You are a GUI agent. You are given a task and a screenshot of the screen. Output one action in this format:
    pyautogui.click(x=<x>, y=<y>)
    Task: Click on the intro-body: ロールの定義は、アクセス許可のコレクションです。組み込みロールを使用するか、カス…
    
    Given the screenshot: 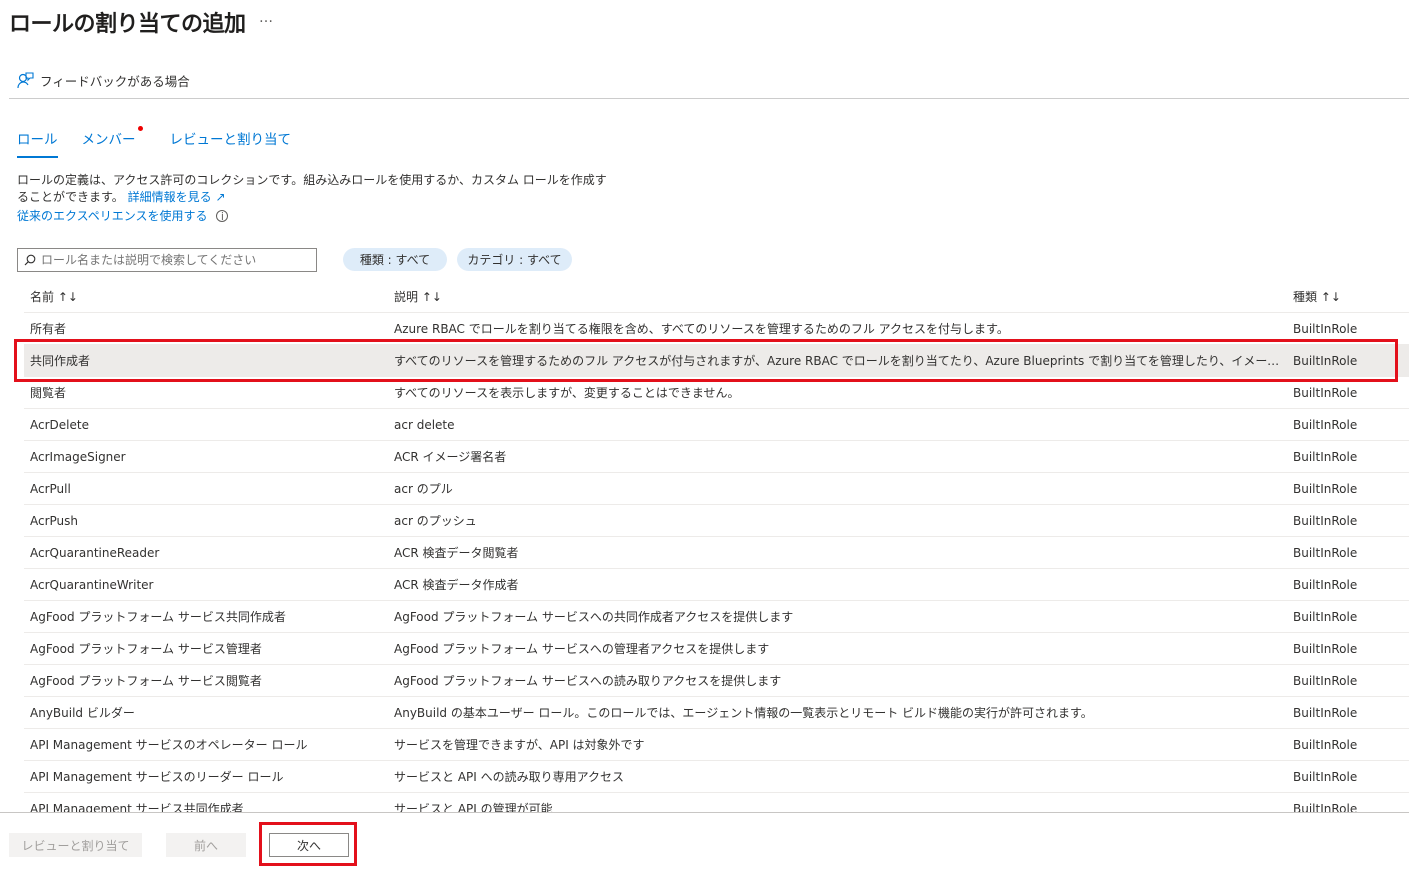 What is the action you would take?
    pyautogui.click(x=312, y=188)
    